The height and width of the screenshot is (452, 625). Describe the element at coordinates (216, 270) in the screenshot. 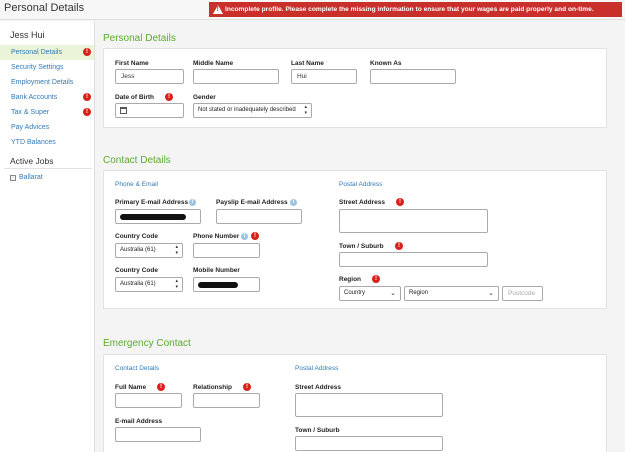

I see `mobile-number-label: Mobile Number` at that location.